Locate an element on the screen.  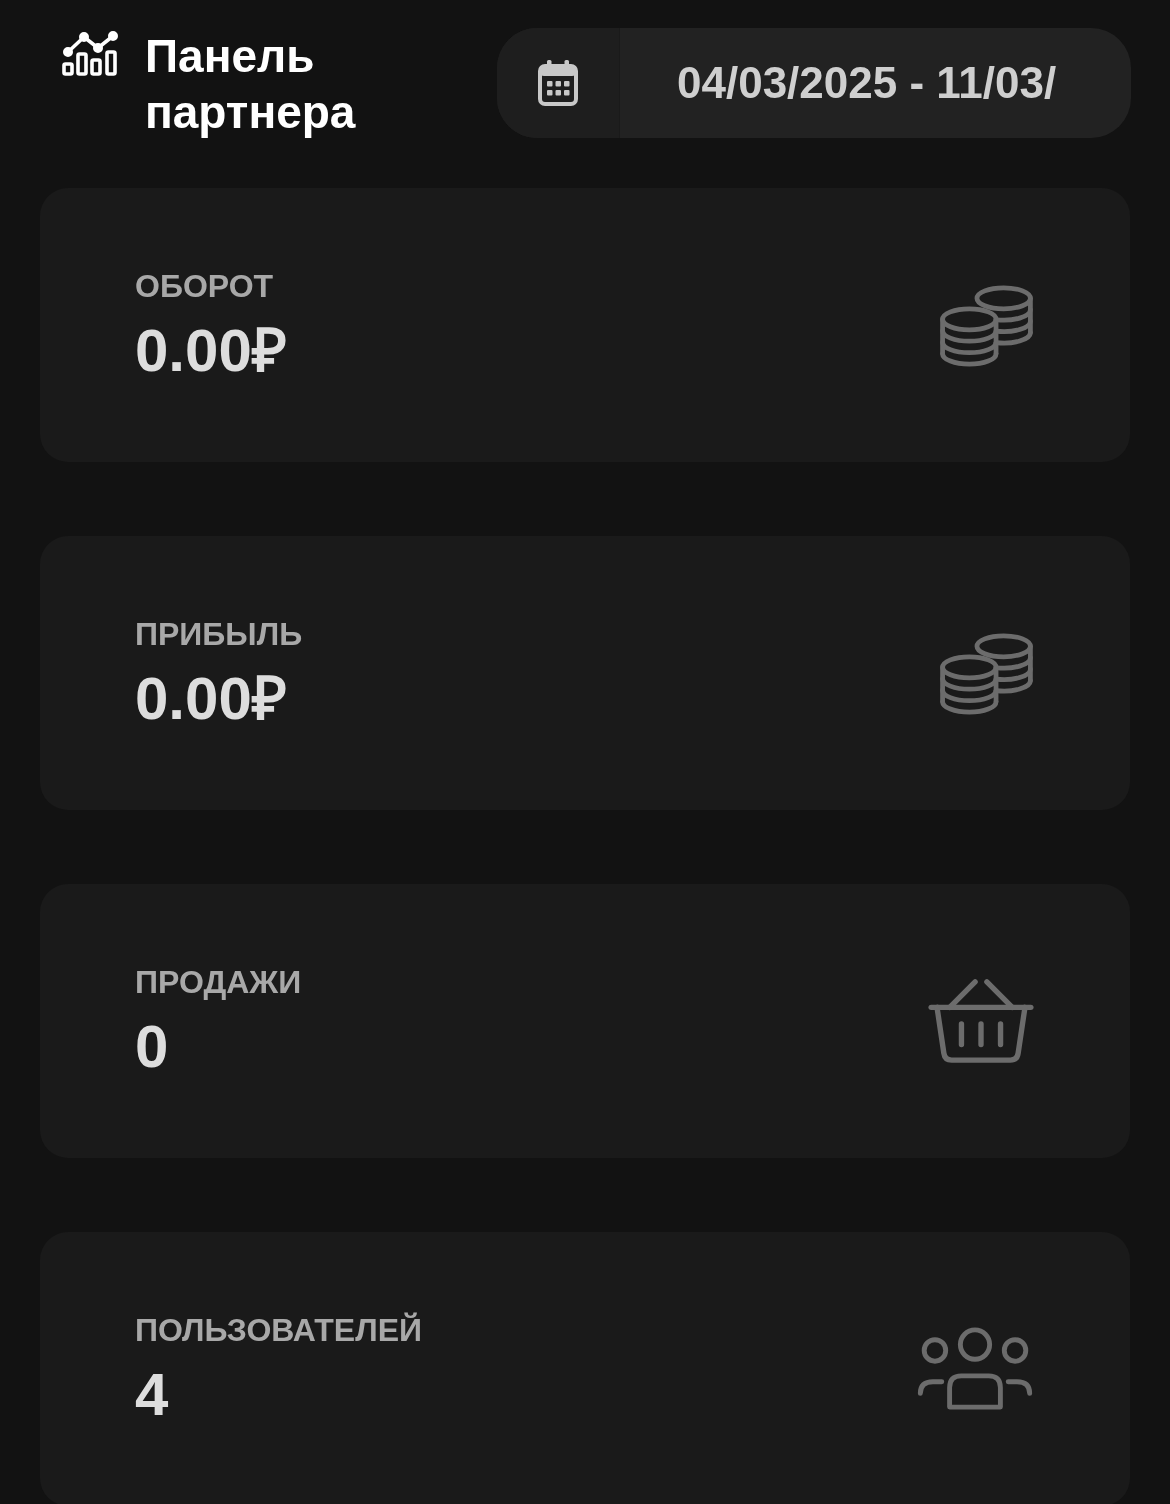
chart-icon is located at coordinates (90, 53).